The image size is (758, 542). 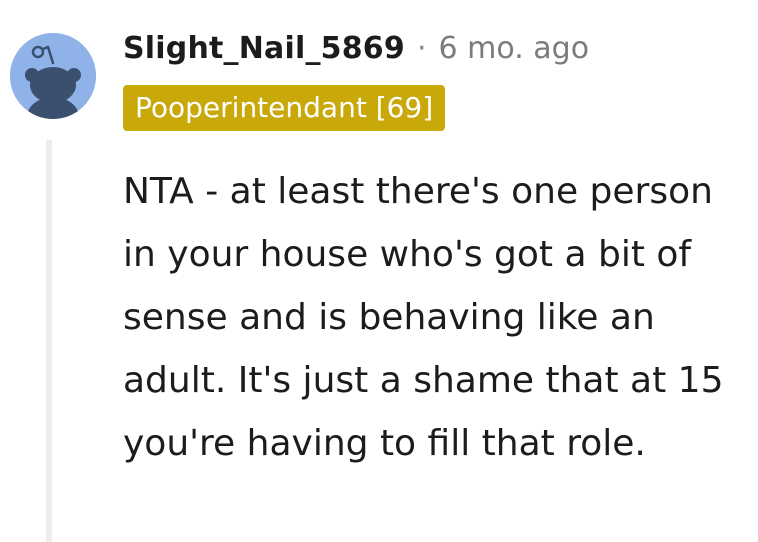 What do you see at coordinates (284, 108) in the screenshot?
I see `user-flair-badge: Pooperintendant [69]` at bounding box center [284, 108].